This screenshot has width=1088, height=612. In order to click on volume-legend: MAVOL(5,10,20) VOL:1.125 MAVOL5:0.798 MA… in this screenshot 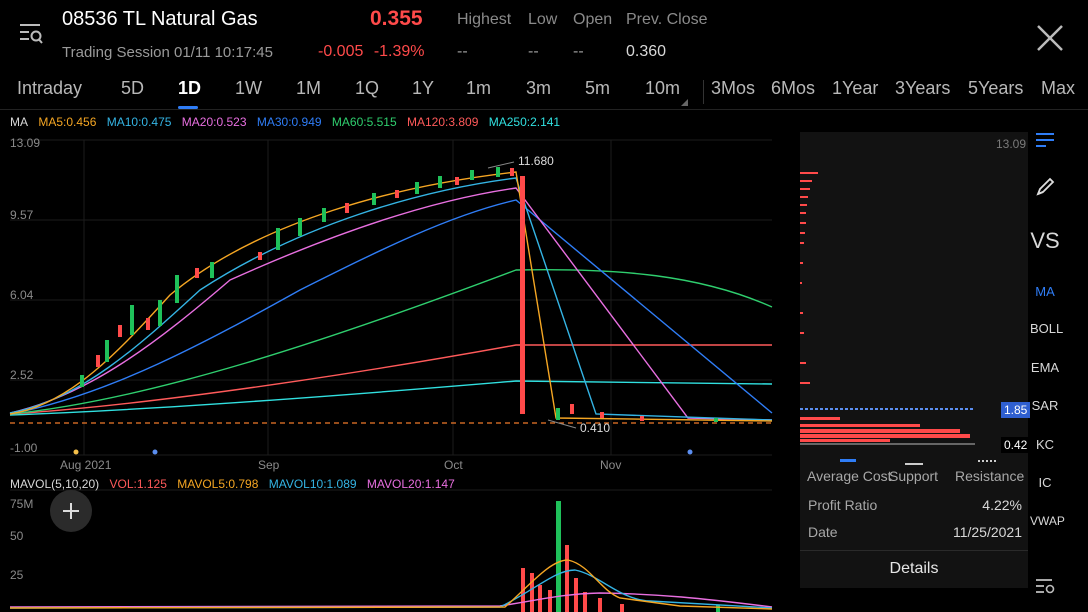, I will do `click(236, 484)`.